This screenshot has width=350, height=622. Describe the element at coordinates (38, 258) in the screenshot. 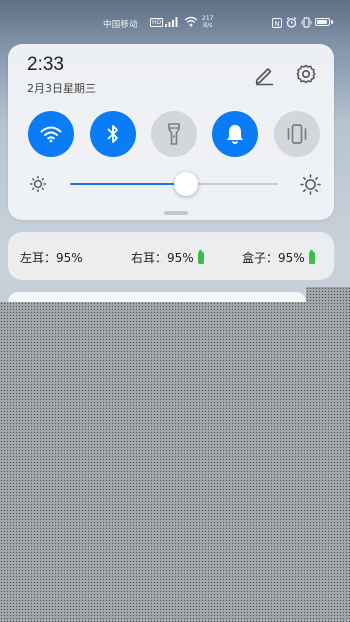

I see `left-earbud-label: 左耳：` at that location.